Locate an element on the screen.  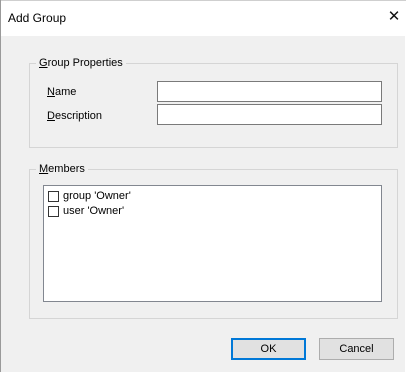
member-label: user 'Owner' is located at coordinates (94, 211).